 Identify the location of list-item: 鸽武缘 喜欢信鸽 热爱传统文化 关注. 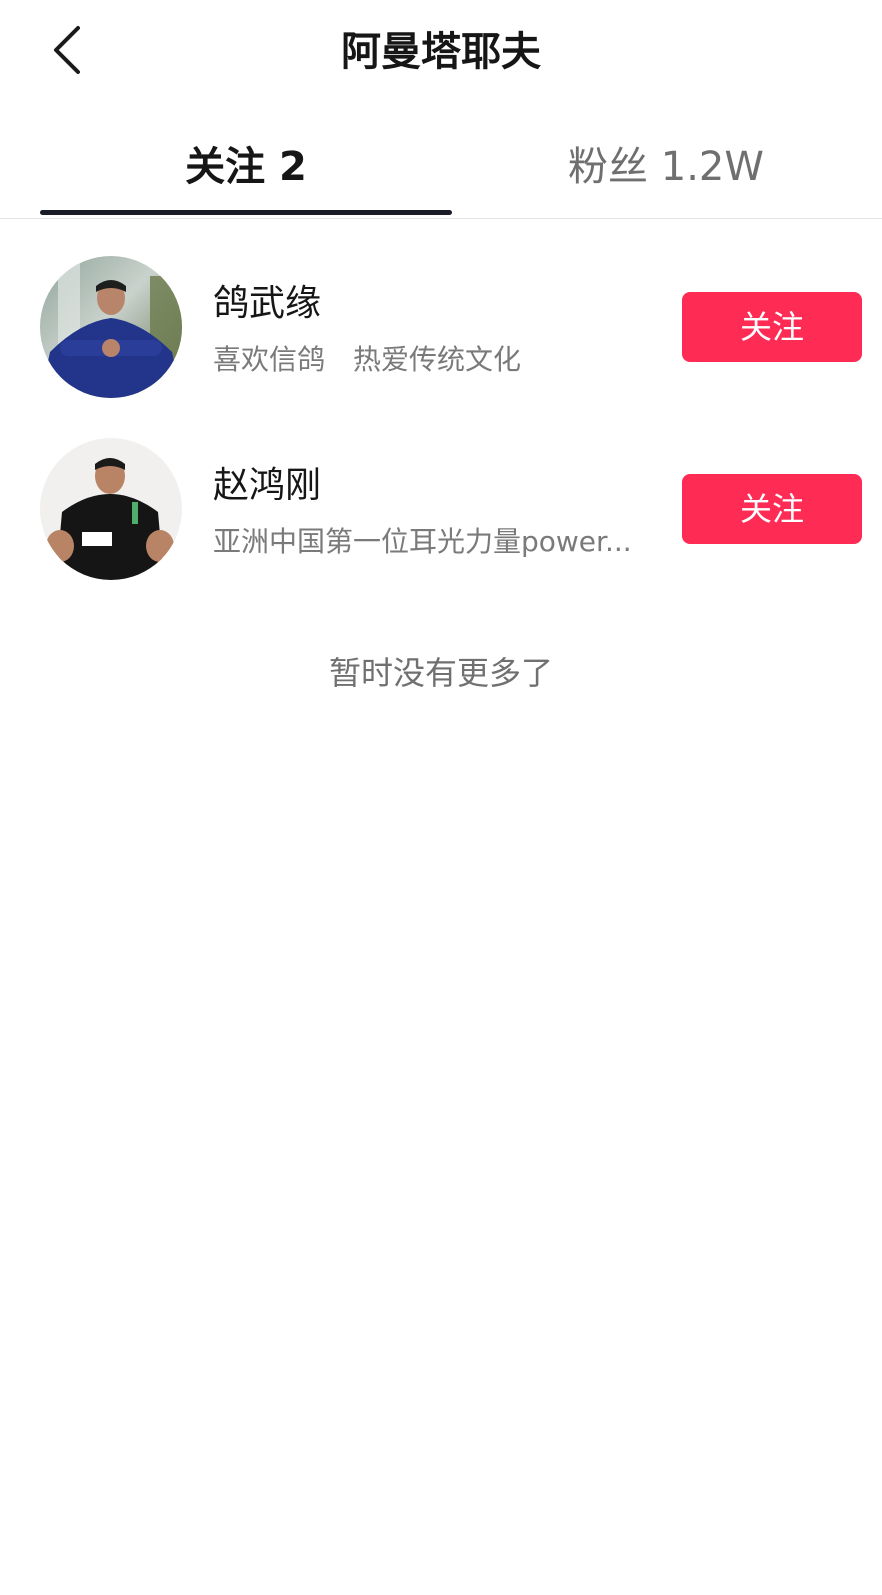
(441, 336).